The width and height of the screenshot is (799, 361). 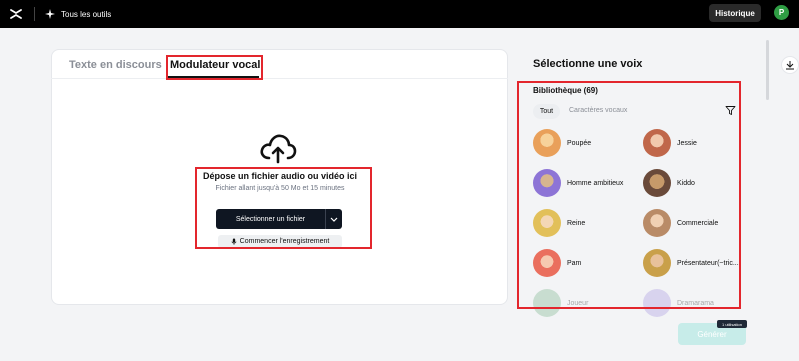 I want to click on all-tools-label: Tous les outils, so click(x=86, y=14).